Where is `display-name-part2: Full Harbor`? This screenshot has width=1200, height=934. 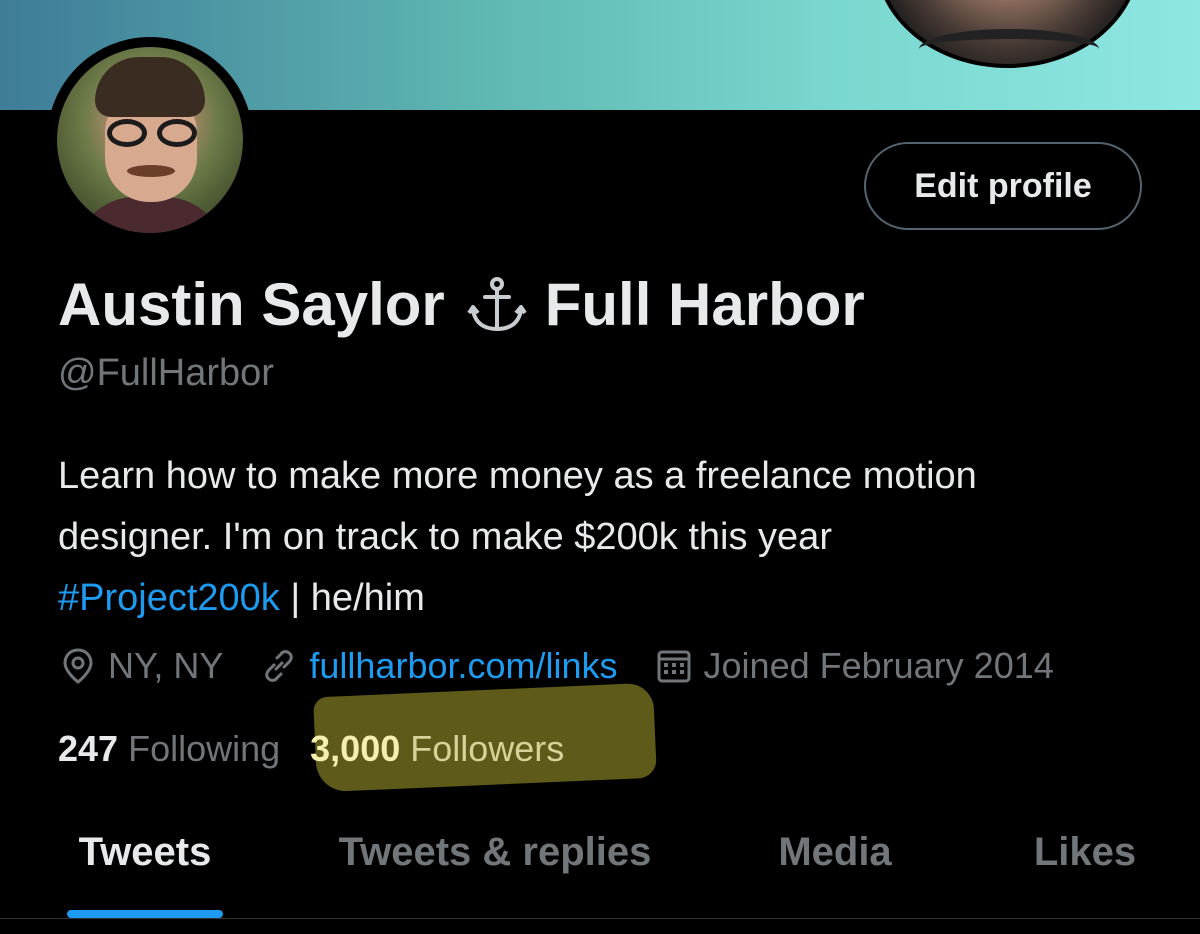
display-name-part2: Full Harbor is located at coordinates (704, 304).